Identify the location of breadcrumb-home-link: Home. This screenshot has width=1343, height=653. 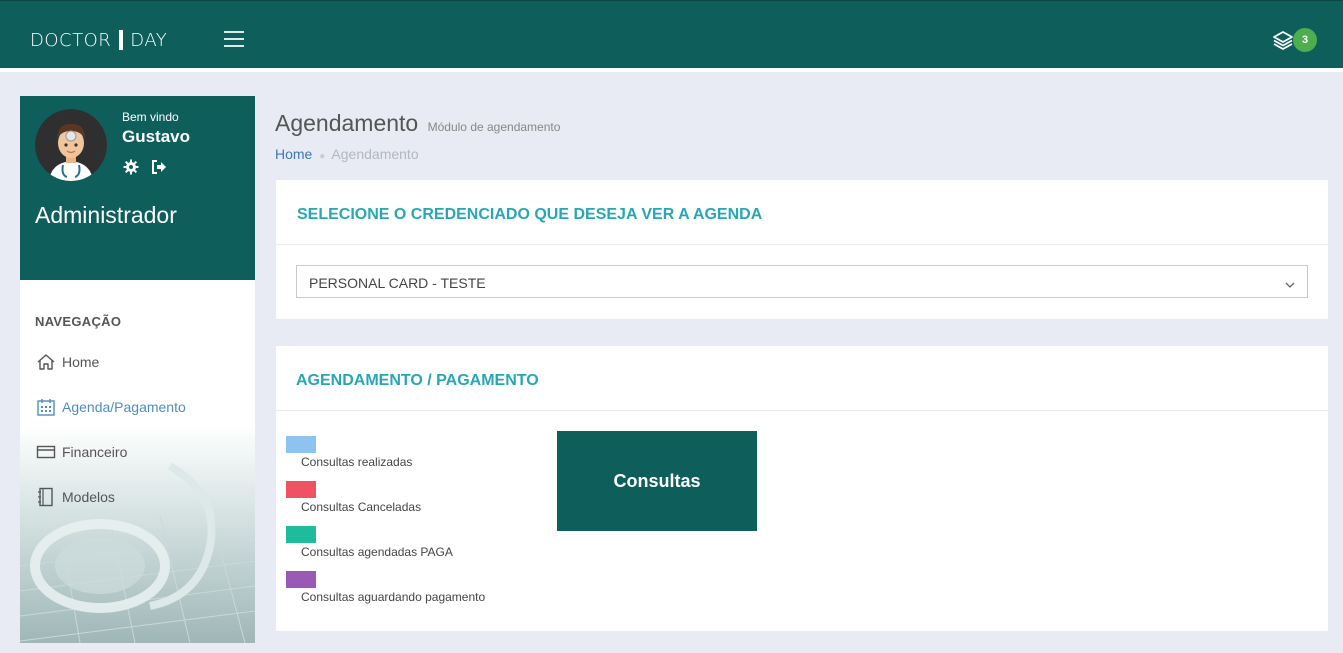
(293, 154).